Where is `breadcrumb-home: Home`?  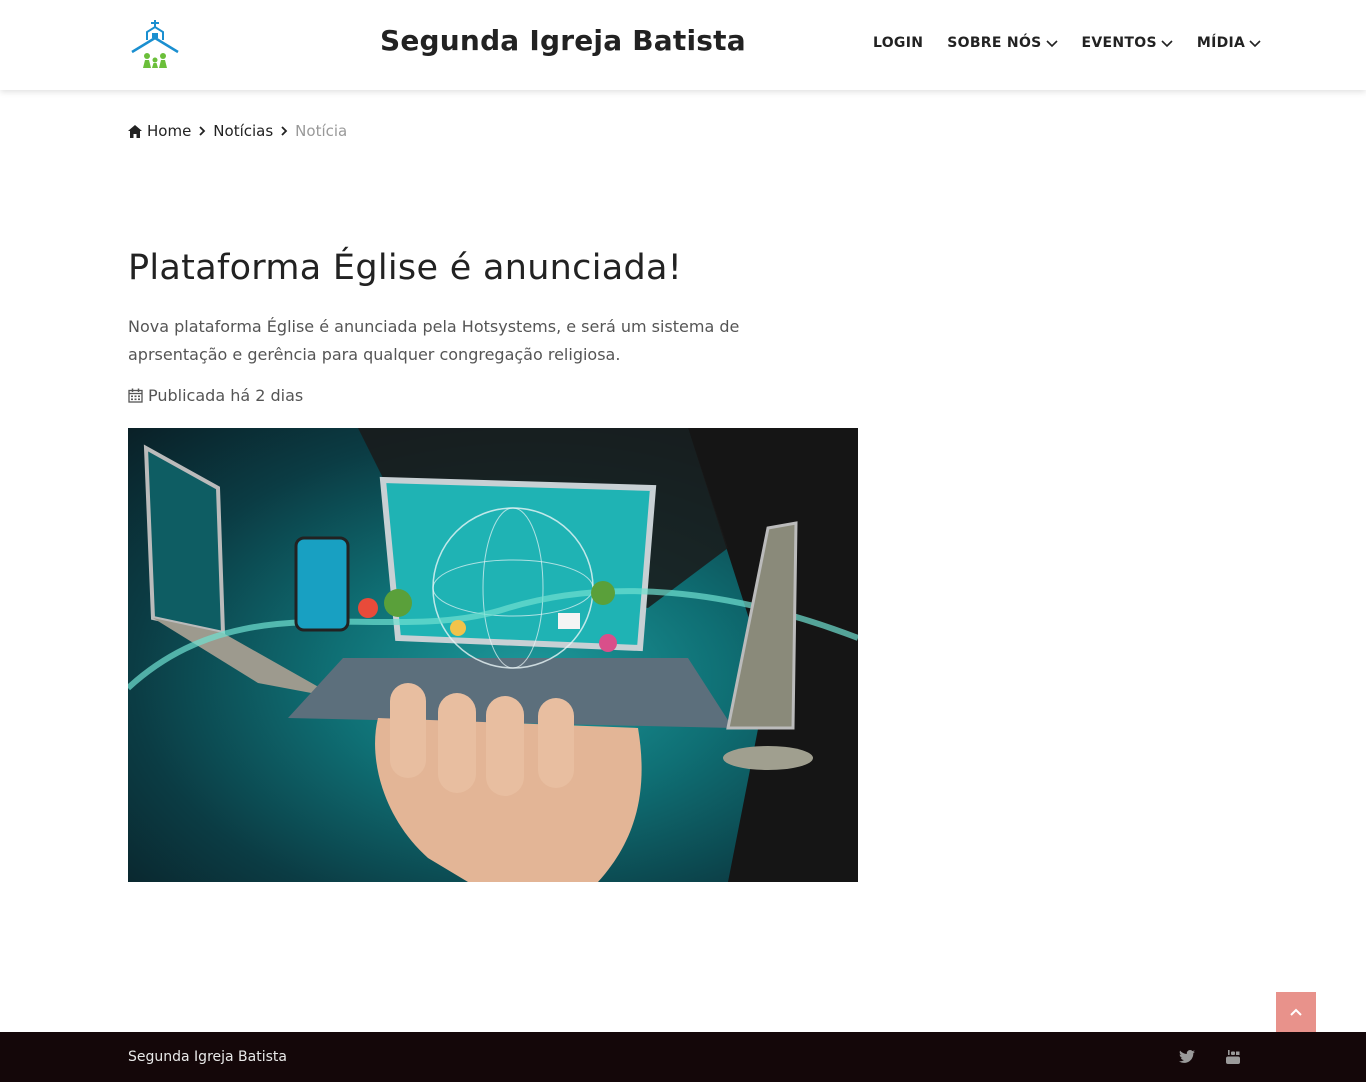 breadcrumb-home: Home is located at coordinates (159, 131).